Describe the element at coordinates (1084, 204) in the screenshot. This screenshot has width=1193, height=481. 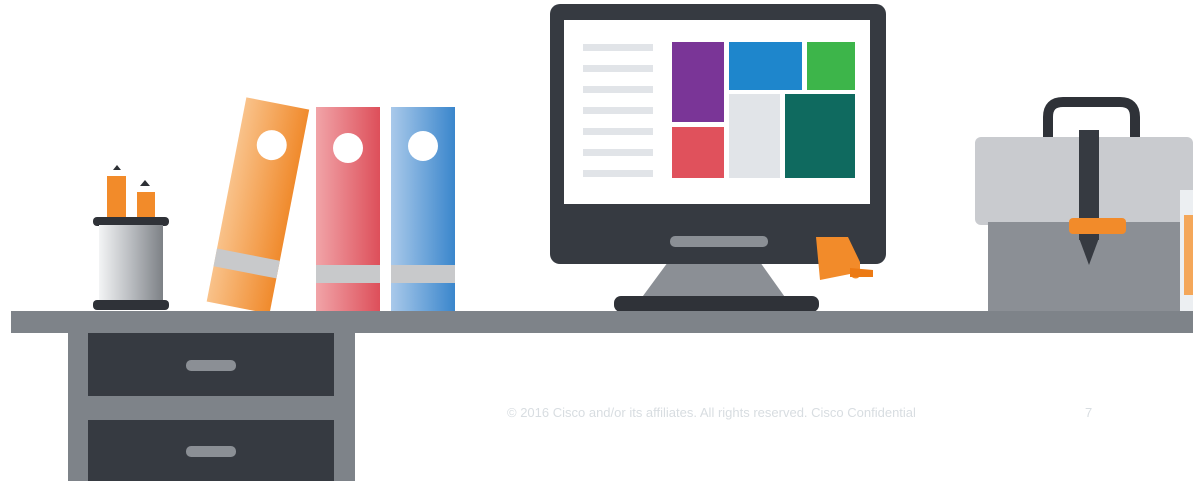
I see `briefcase-icon` at that location.